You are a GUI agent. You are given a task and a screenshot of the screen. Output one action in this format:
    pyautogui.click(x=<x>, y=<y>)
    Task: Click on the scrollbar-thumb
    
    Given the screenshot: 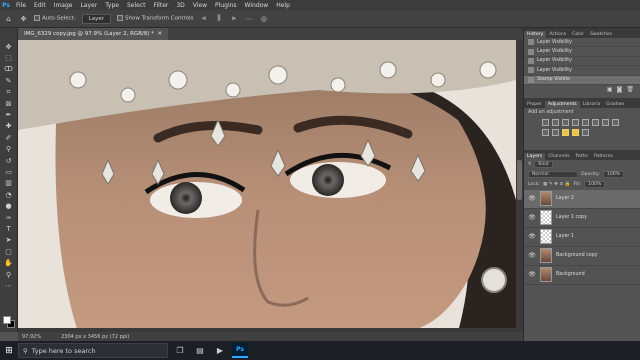 What is the action you would take?
    pyautogui.click(x=519, y=180)
    